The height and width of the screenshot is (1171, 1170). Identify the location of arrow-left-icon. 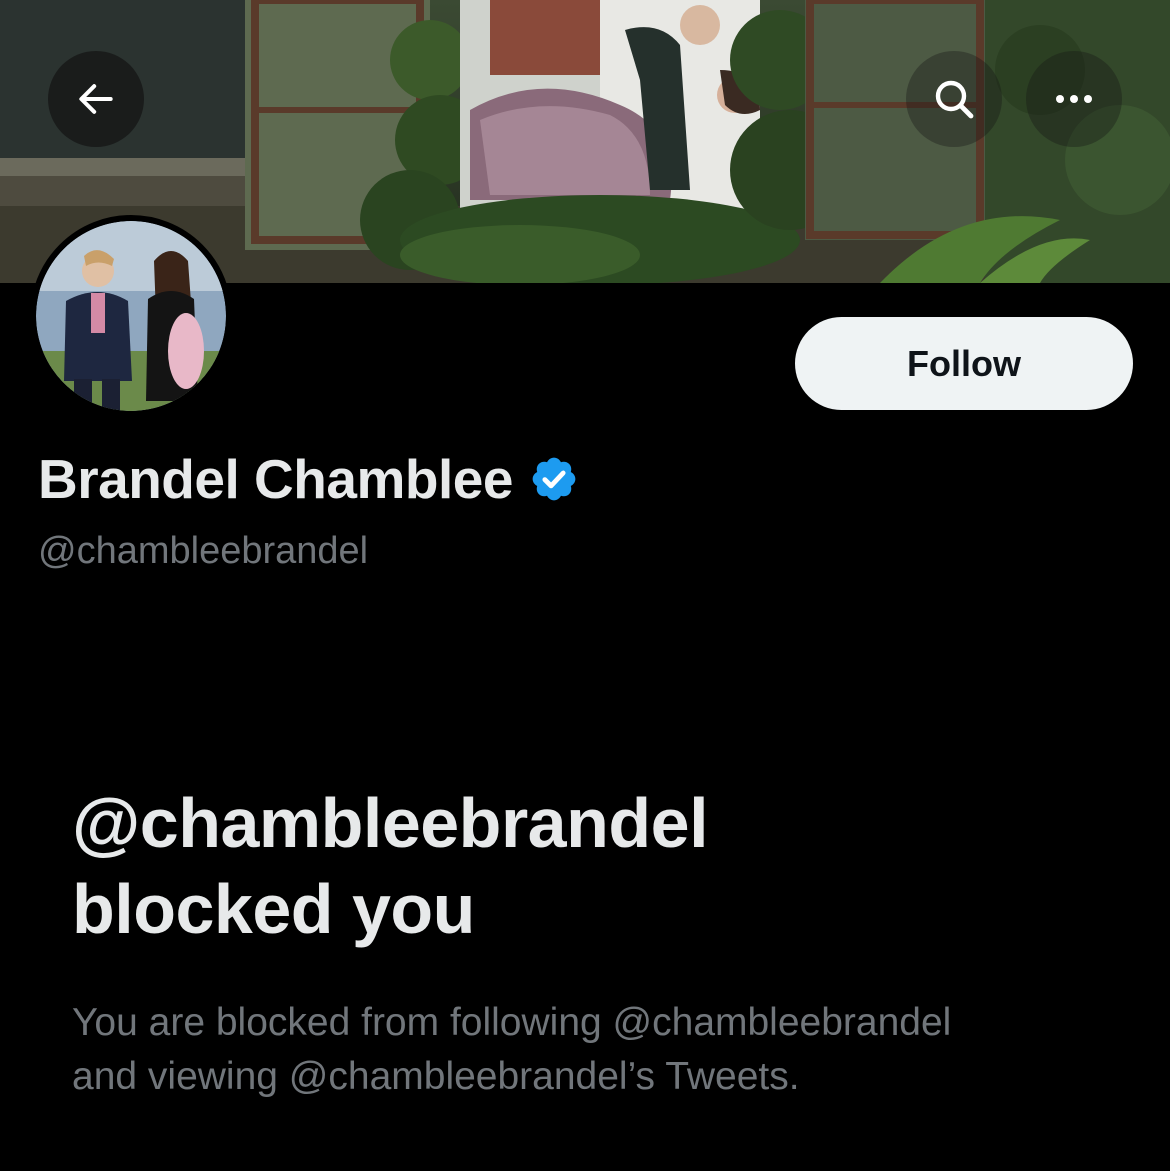
(96, 99).